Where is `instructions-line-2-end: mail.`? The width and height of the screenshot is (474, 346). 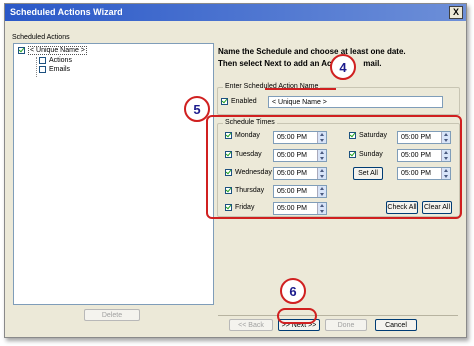 instructions-line-2-end: mail. is located at coordinates (372, 63).